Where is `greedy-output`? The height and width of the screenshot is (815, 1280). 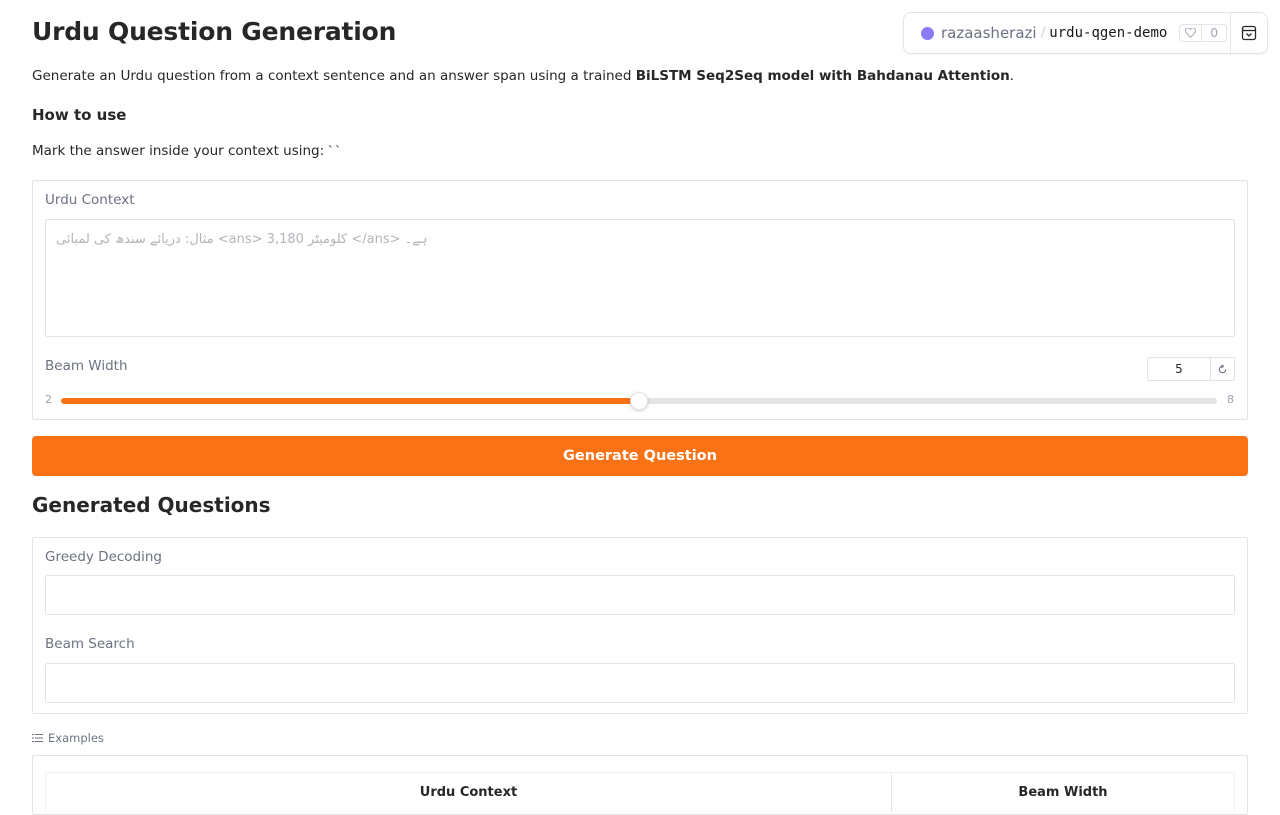 greedy-output is located at coordinates (640, 595).